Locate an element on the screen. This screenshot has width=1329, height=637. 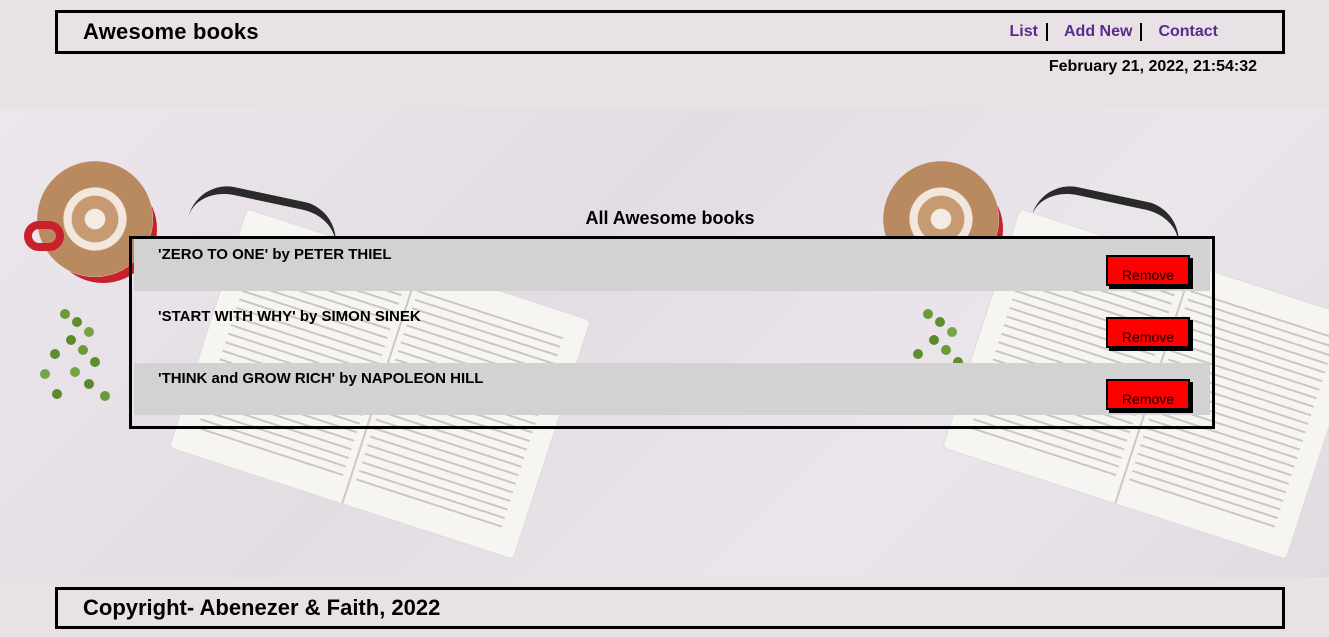
site-header: Awesome books List Add New Contact is located at coordinates (670, 32).